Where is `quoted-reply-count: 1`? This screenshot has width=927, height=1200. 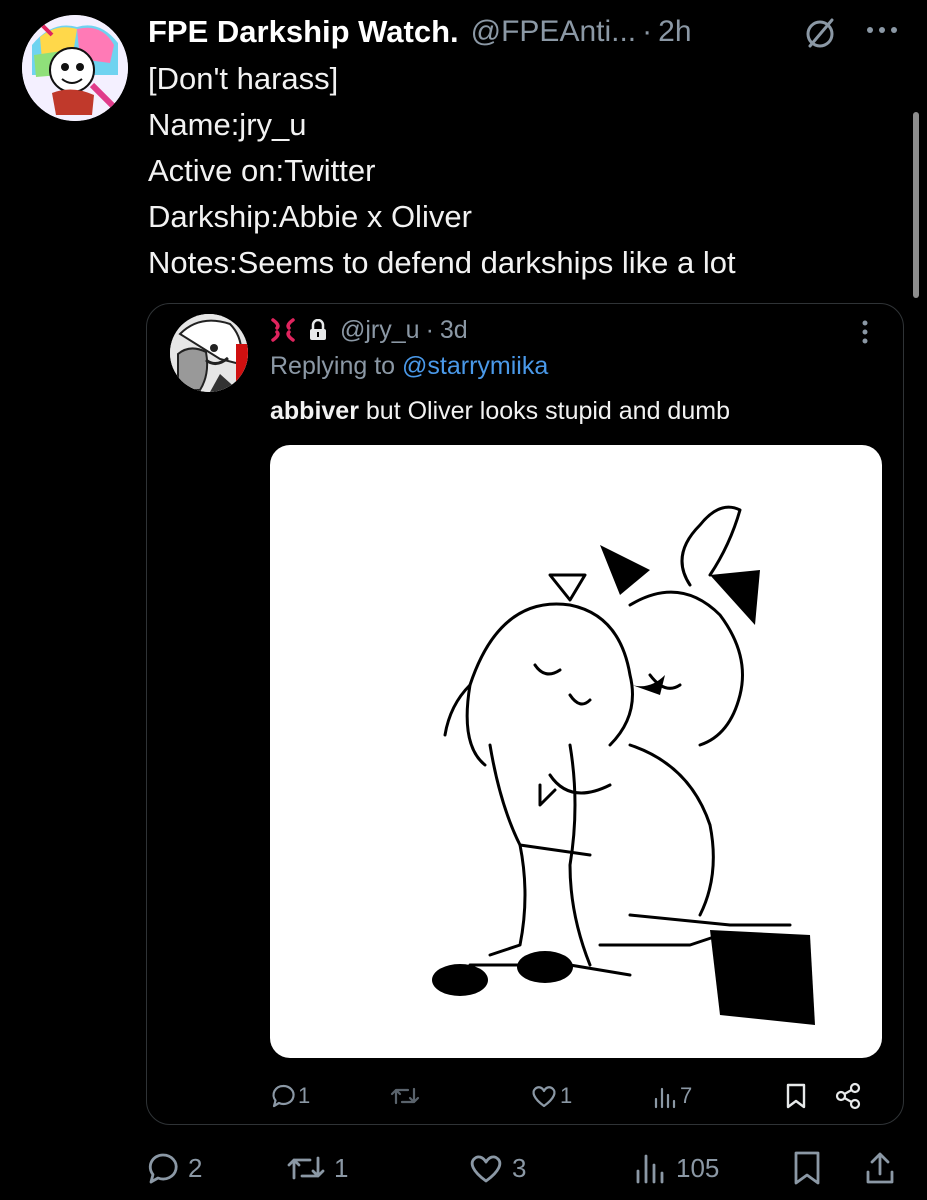
quoted-reply-count: 1 is located at coordinates (304, 1095).